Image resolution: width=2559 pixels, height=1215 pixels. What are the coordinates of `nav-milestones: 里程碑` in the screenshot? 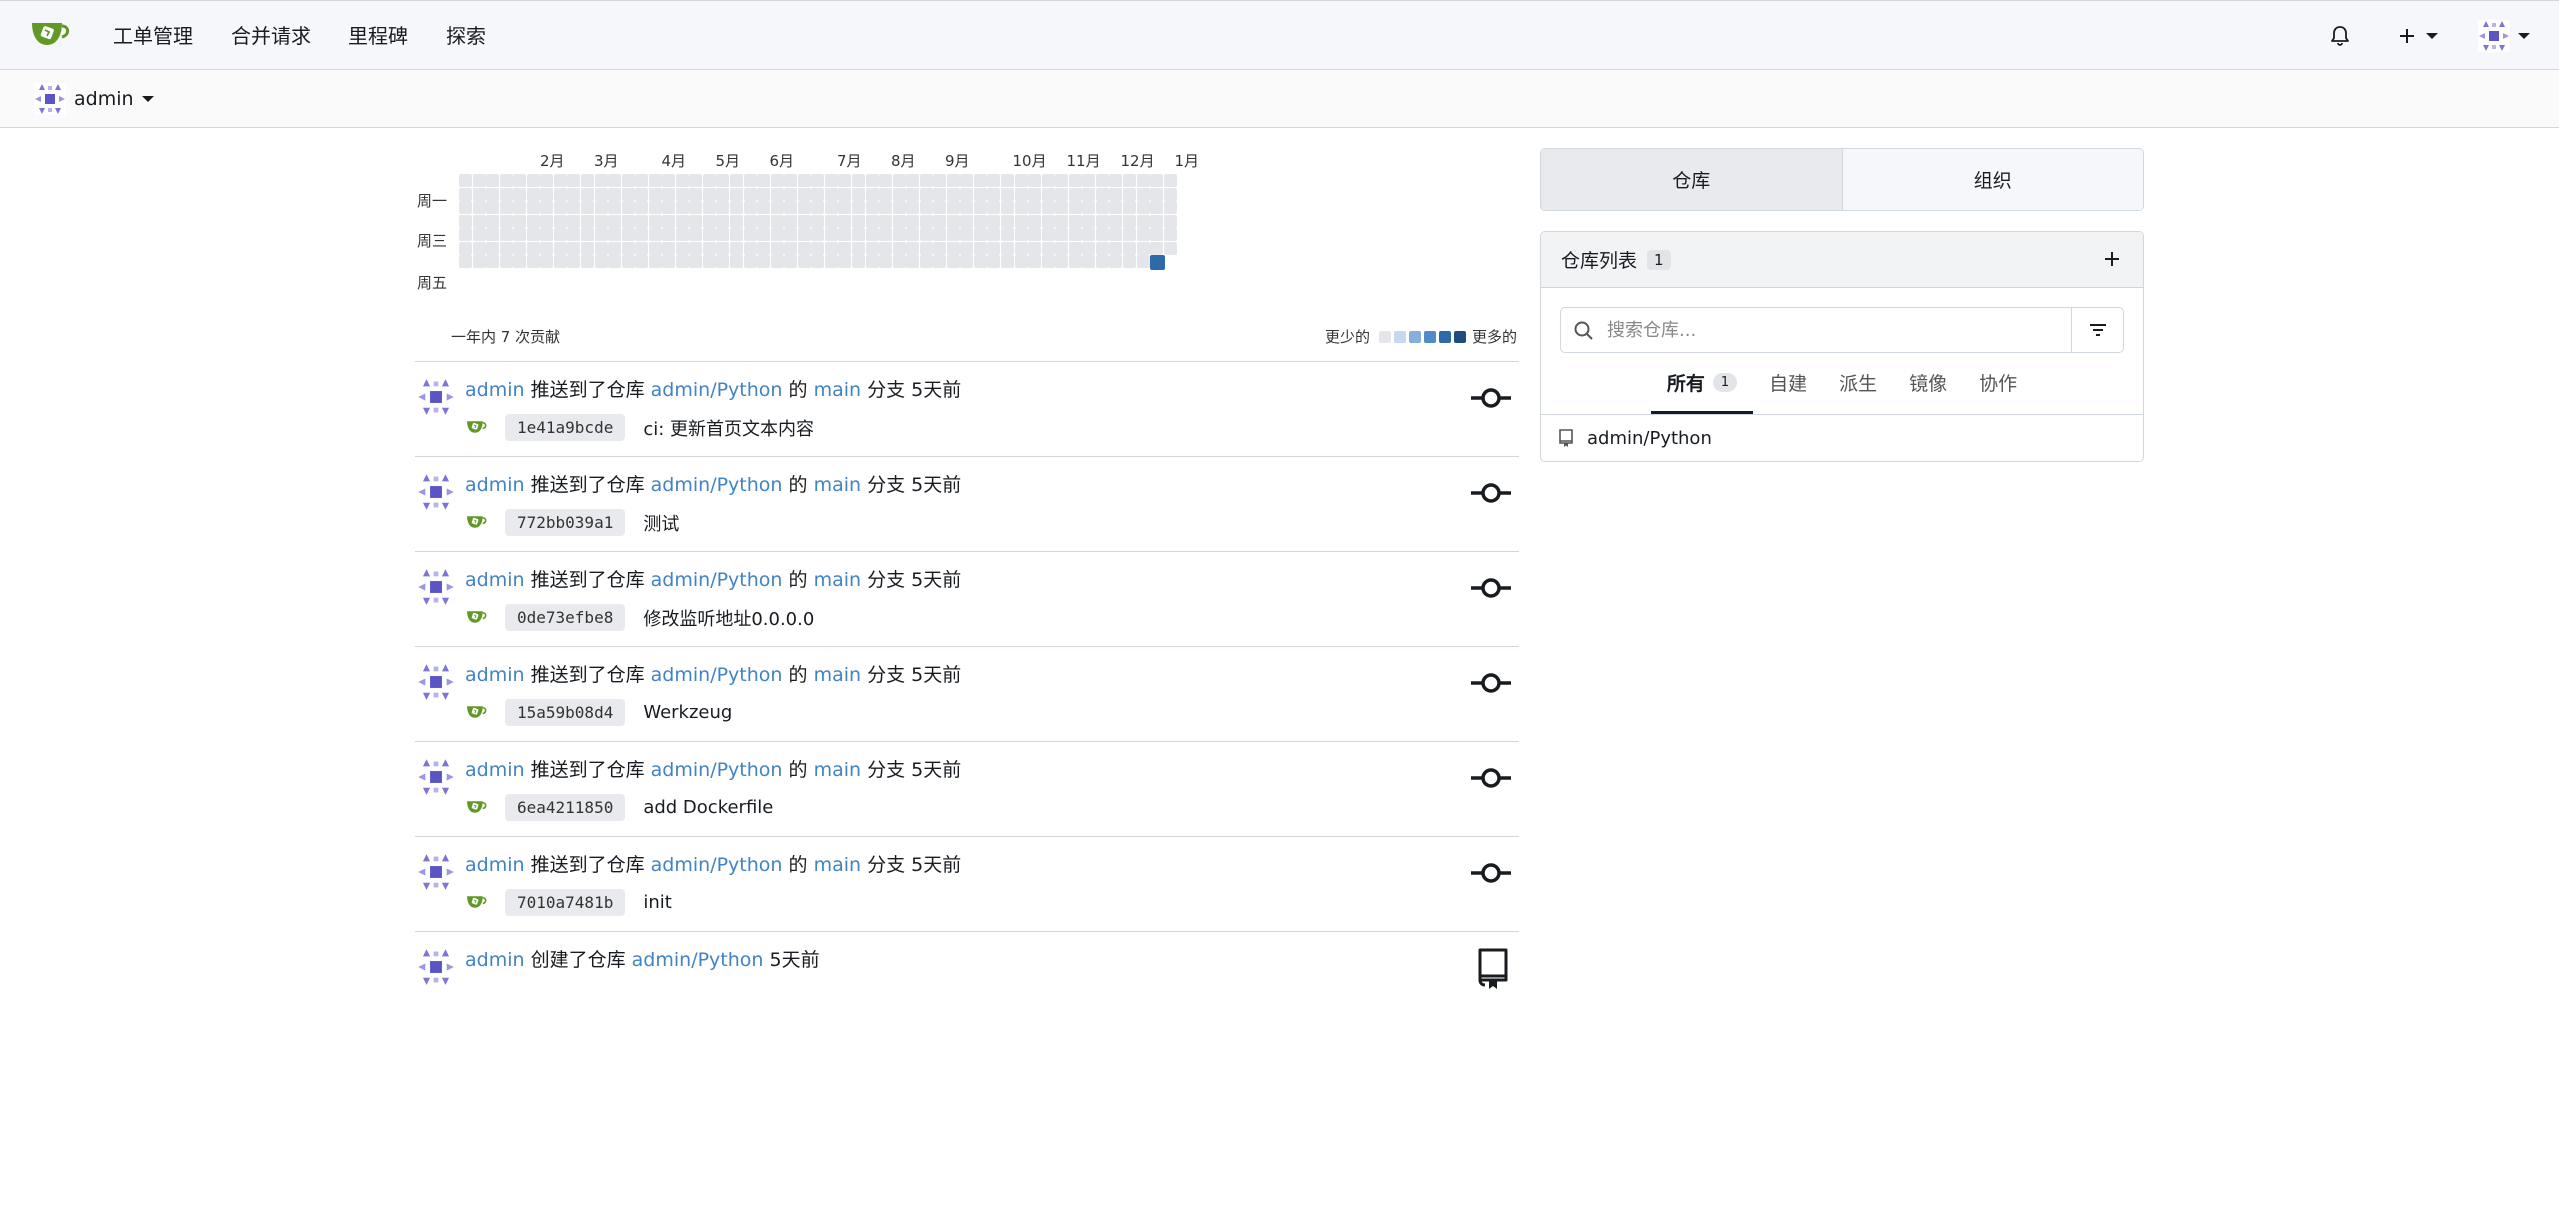 It's located at (378, 36).